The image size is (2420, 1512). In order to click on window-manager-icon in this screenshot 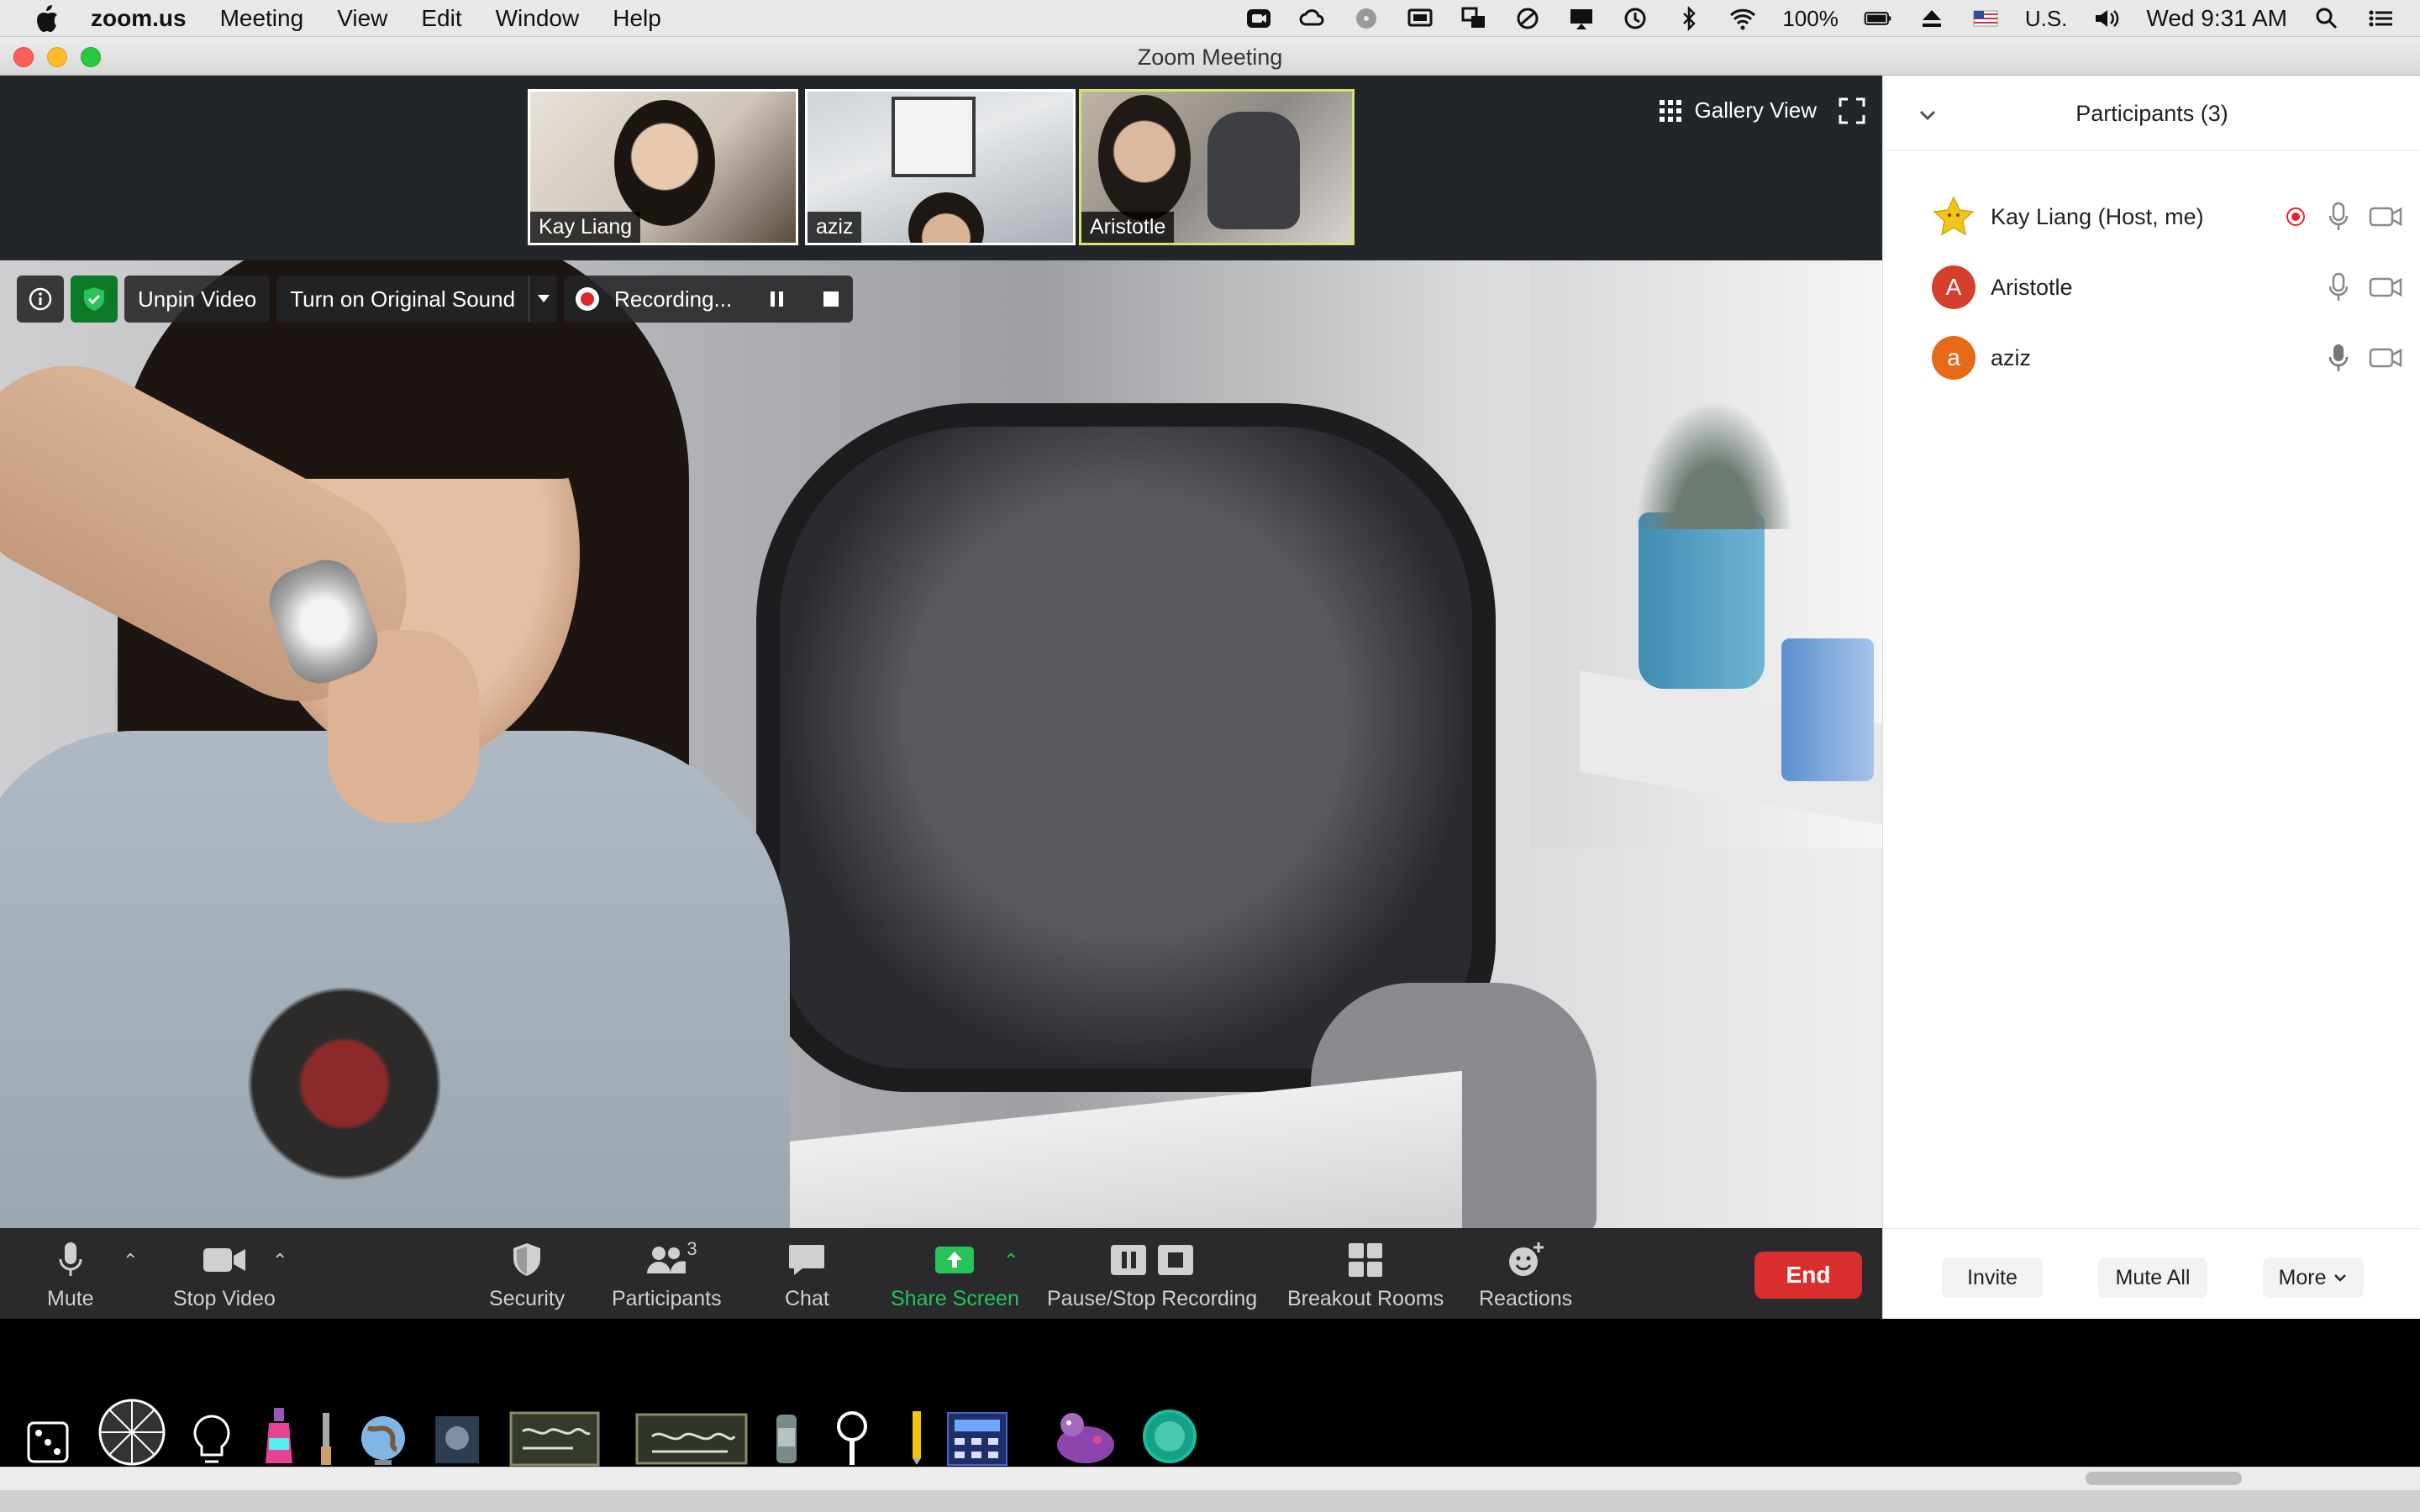, I will do `click(1474, 18)`.